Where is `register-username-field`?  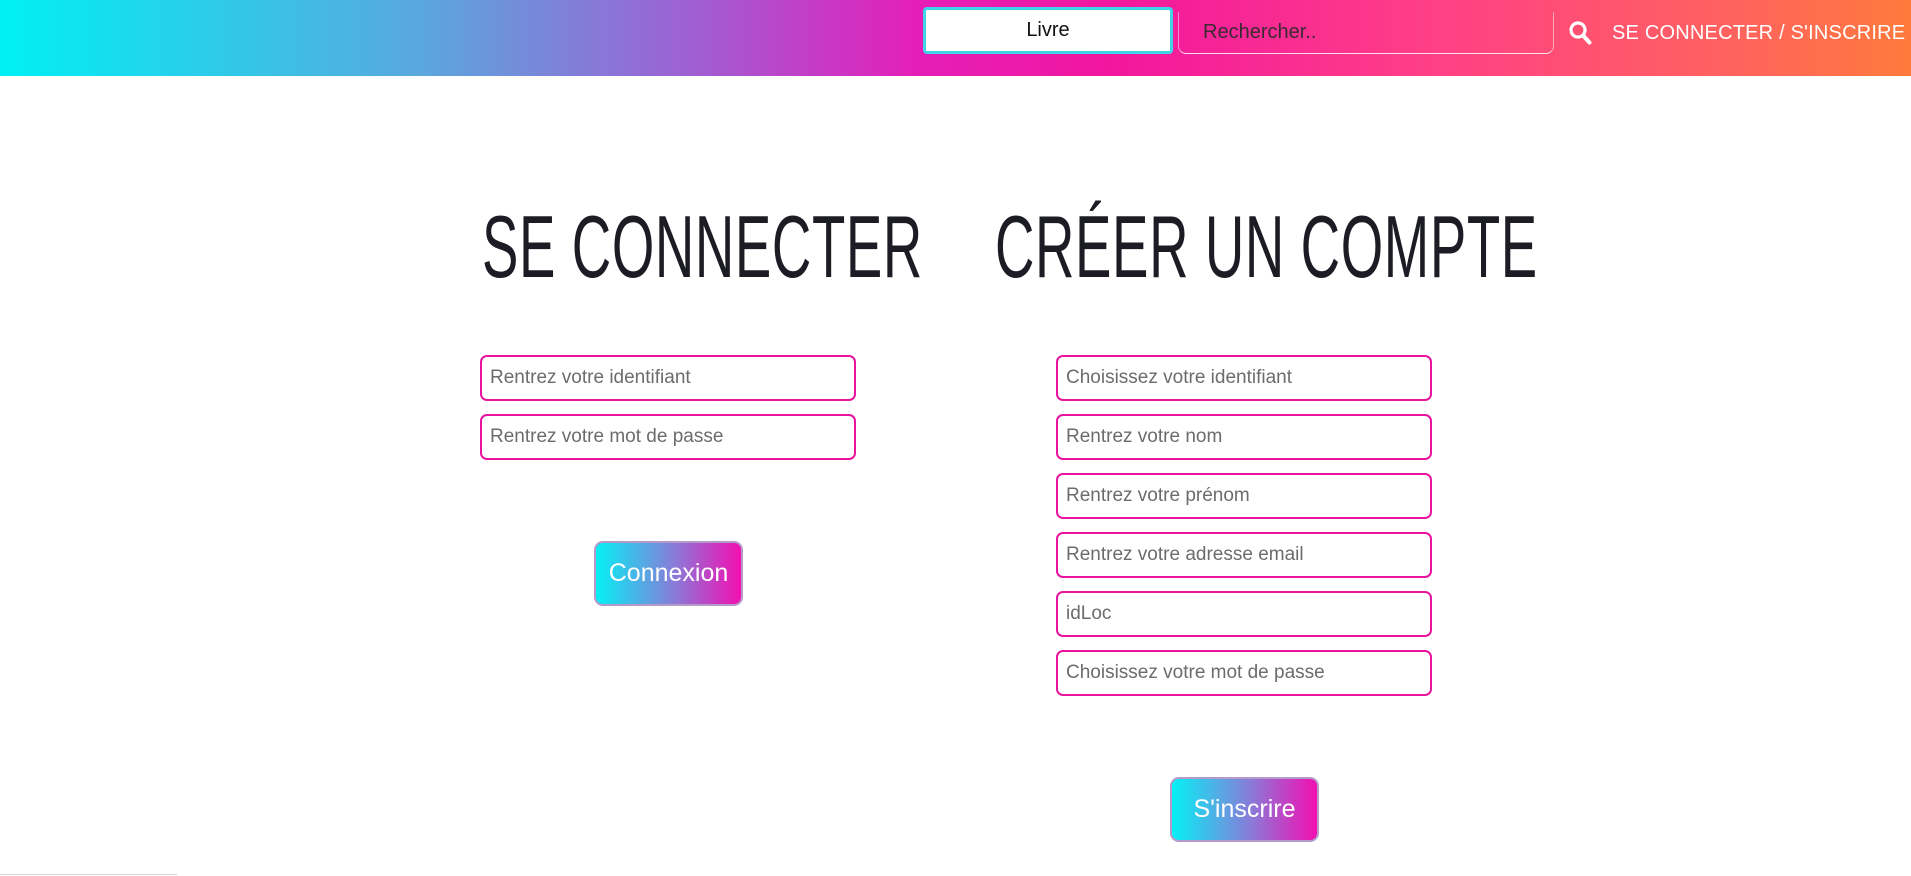 register-username-field is located at coordinates (1244, 378).